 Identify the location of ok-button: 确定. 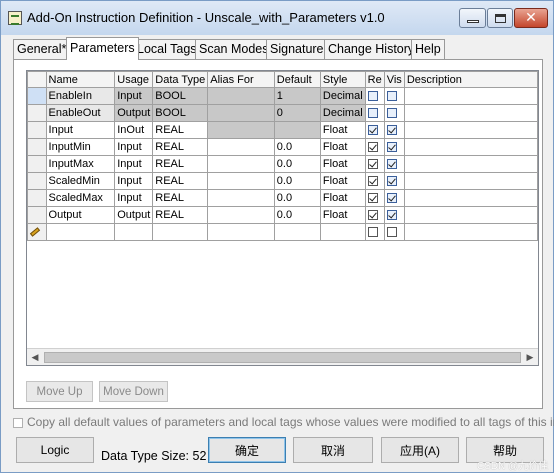
(247, 450).